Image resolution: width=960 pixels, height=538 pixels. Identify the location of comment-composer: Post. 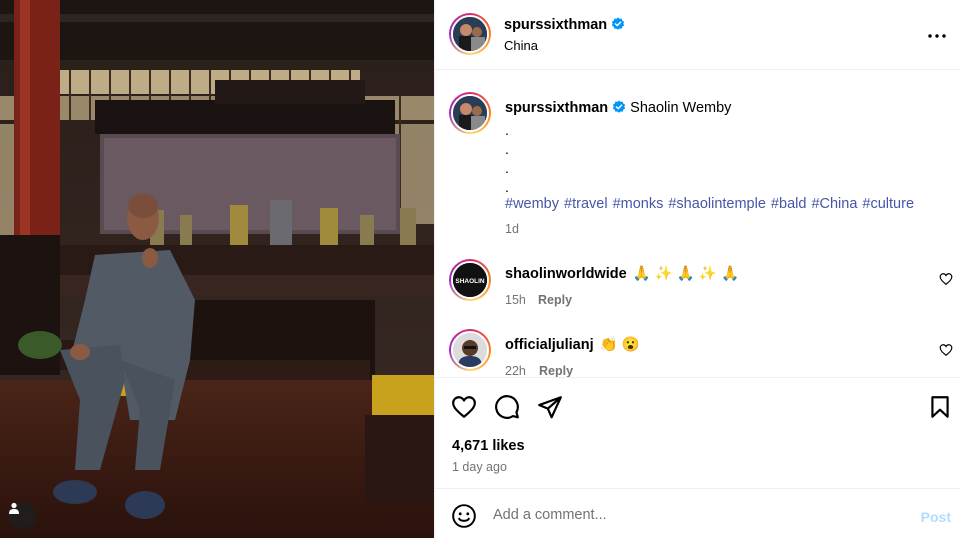
(697, 513).